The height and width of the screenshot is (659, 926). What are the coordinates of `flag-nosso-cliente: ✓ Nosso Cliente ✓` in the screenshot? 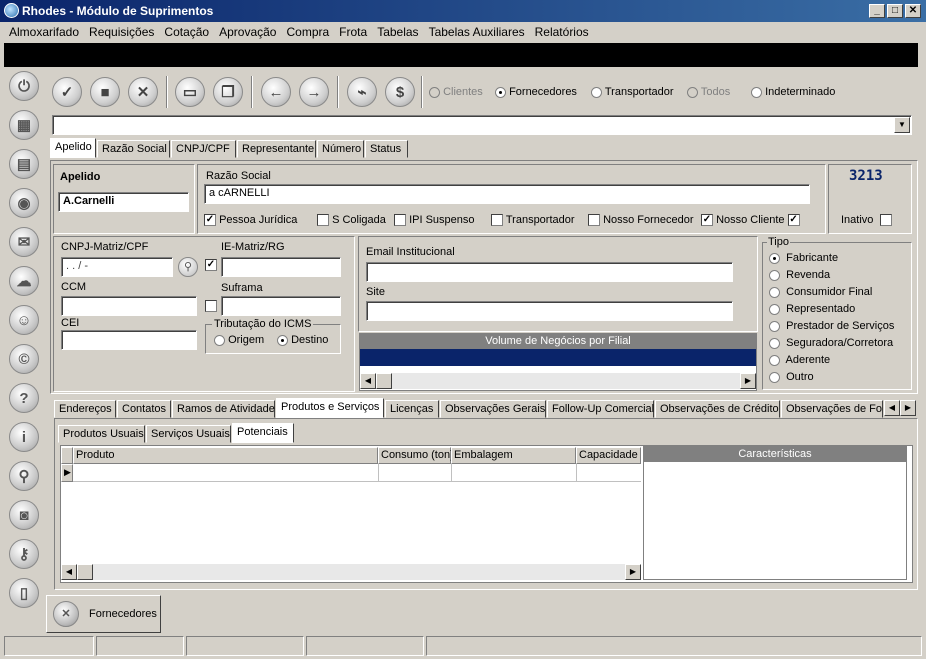 It's located at (750, 220).